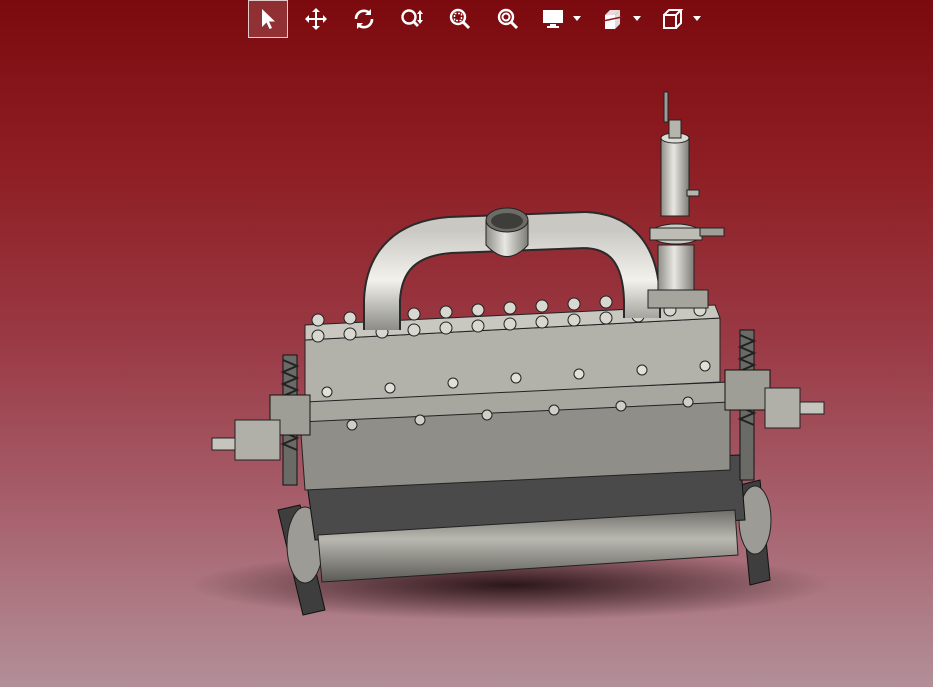 The image size is (933, 687). Describe the element at coordinates (246, 440) in the screenshot. I see `left-shaft` at that location.